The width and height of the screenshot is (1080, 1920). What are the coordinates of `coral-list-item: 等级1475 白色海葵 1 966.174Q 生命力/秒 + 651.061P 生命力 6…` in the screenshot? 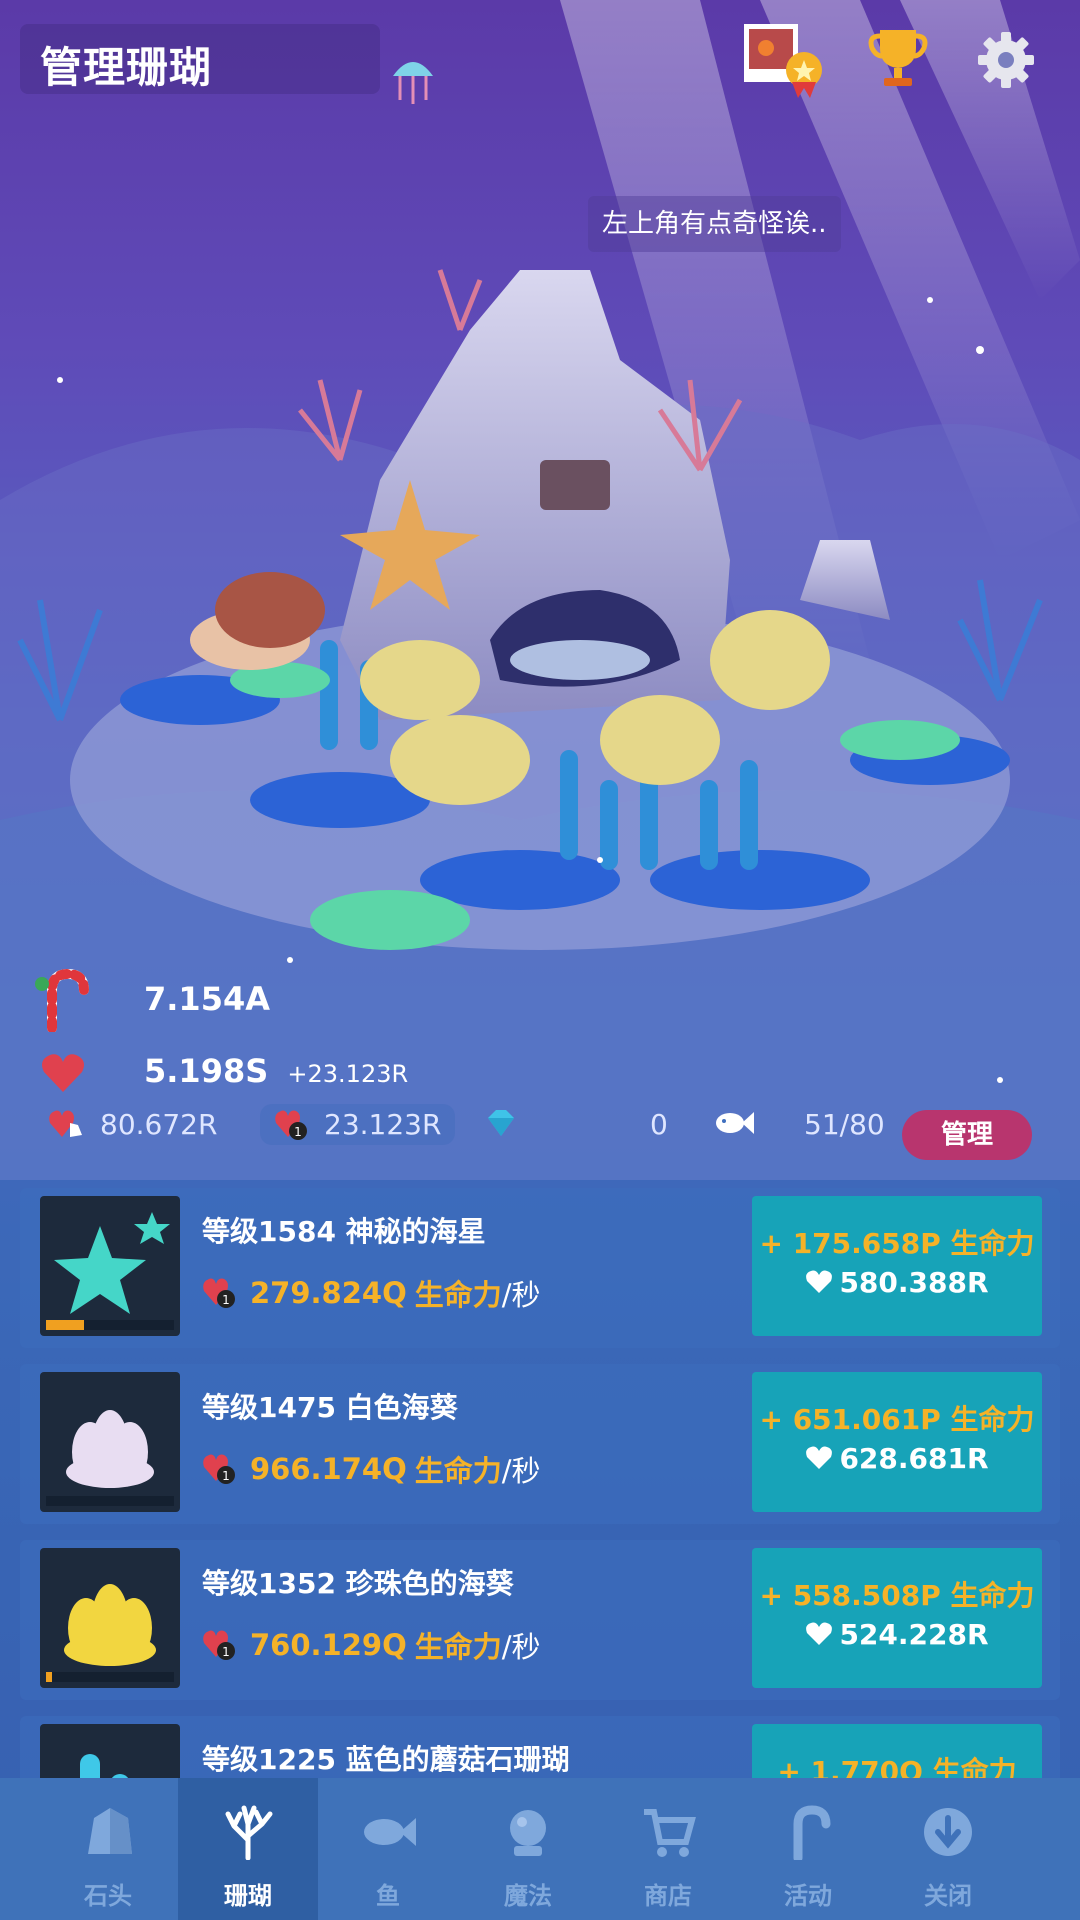 It's located at (540, 1444).